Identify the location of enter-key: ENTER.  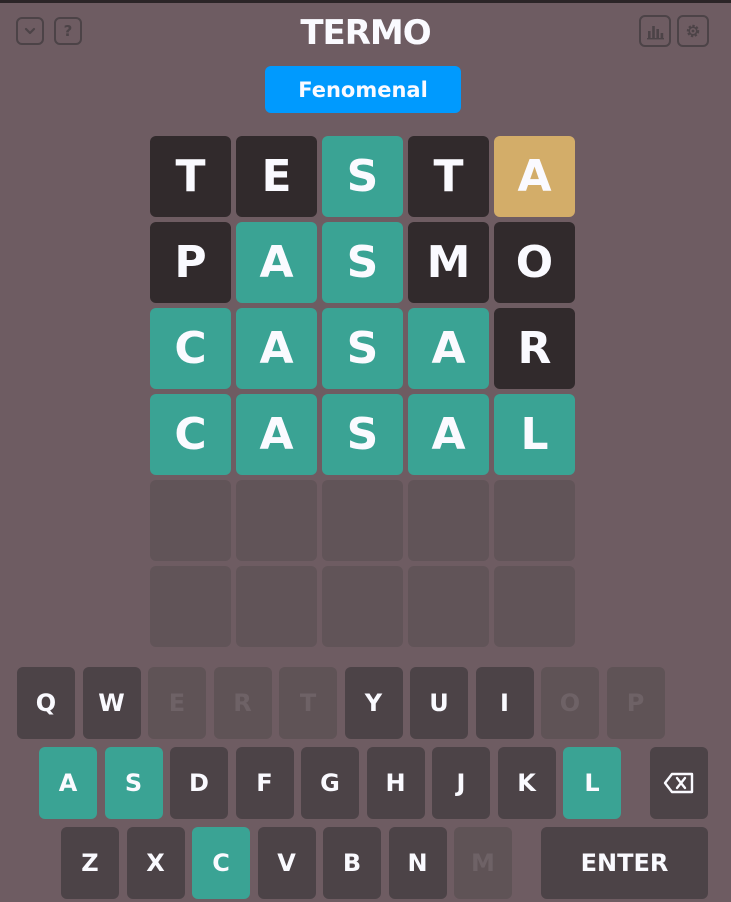
(624, 863).